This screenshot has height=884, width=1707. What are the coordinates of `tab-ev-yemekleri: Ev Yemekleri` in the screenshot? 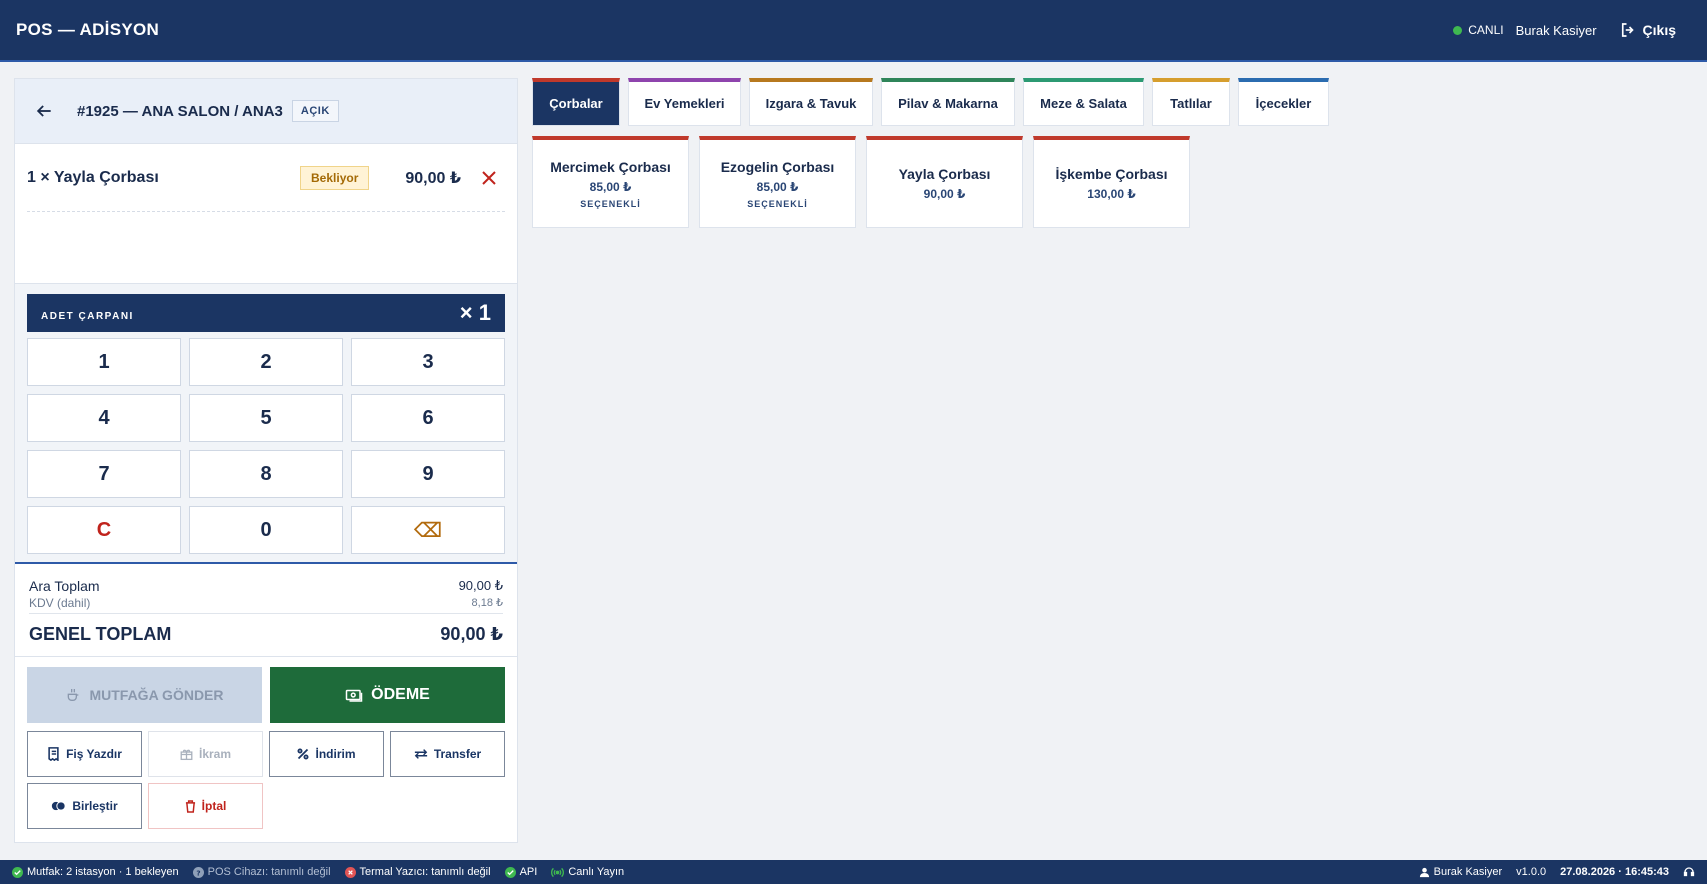 It's located at (684, 102).